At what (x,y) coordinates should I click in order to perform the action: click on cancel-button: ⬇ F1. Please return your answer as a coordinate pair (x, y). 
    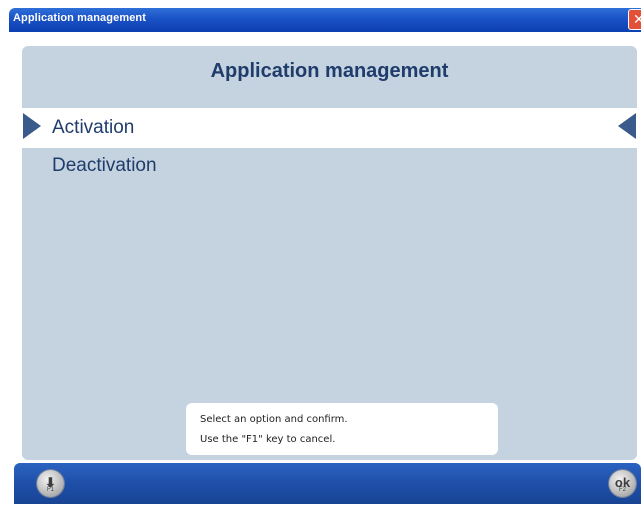
    Looking at the image, I should click on (50, 483).